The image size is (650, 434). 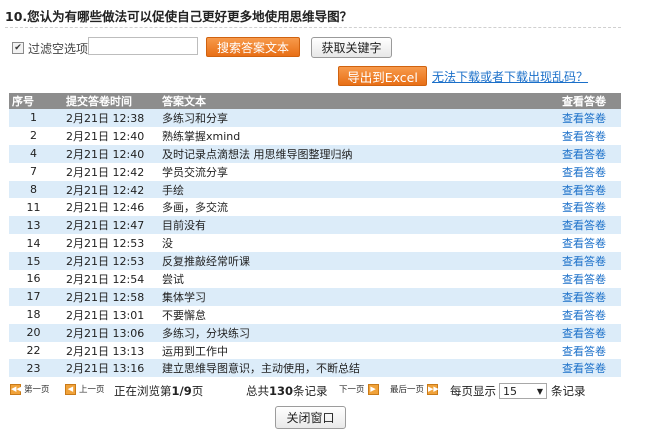 What do you see at coordinates (30, 389) in the screenshot?
I see `first-page-button: ◀◀ 第一页` at bounding box center [30, 389].